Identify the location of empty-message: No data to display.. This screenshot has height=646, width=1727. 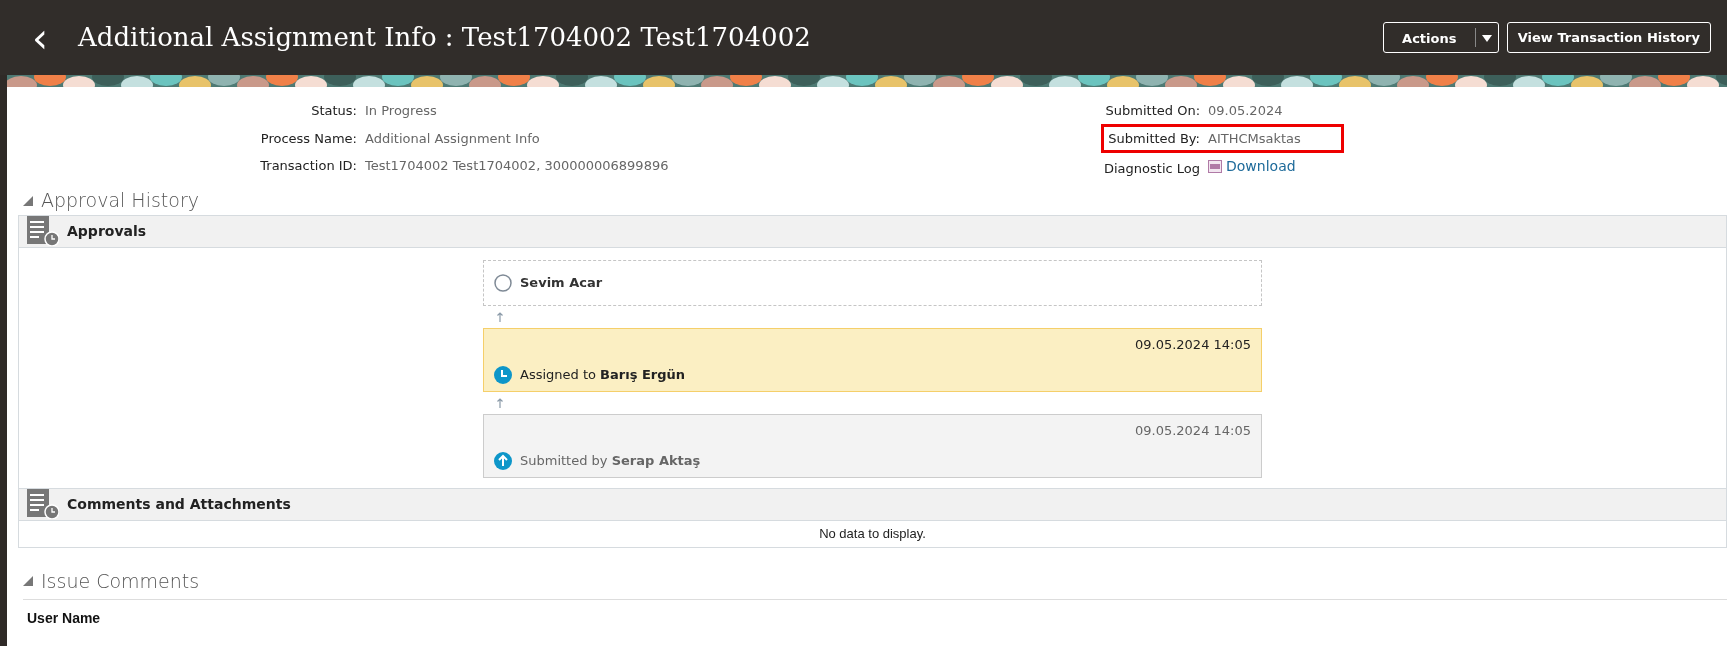
(872, 533).